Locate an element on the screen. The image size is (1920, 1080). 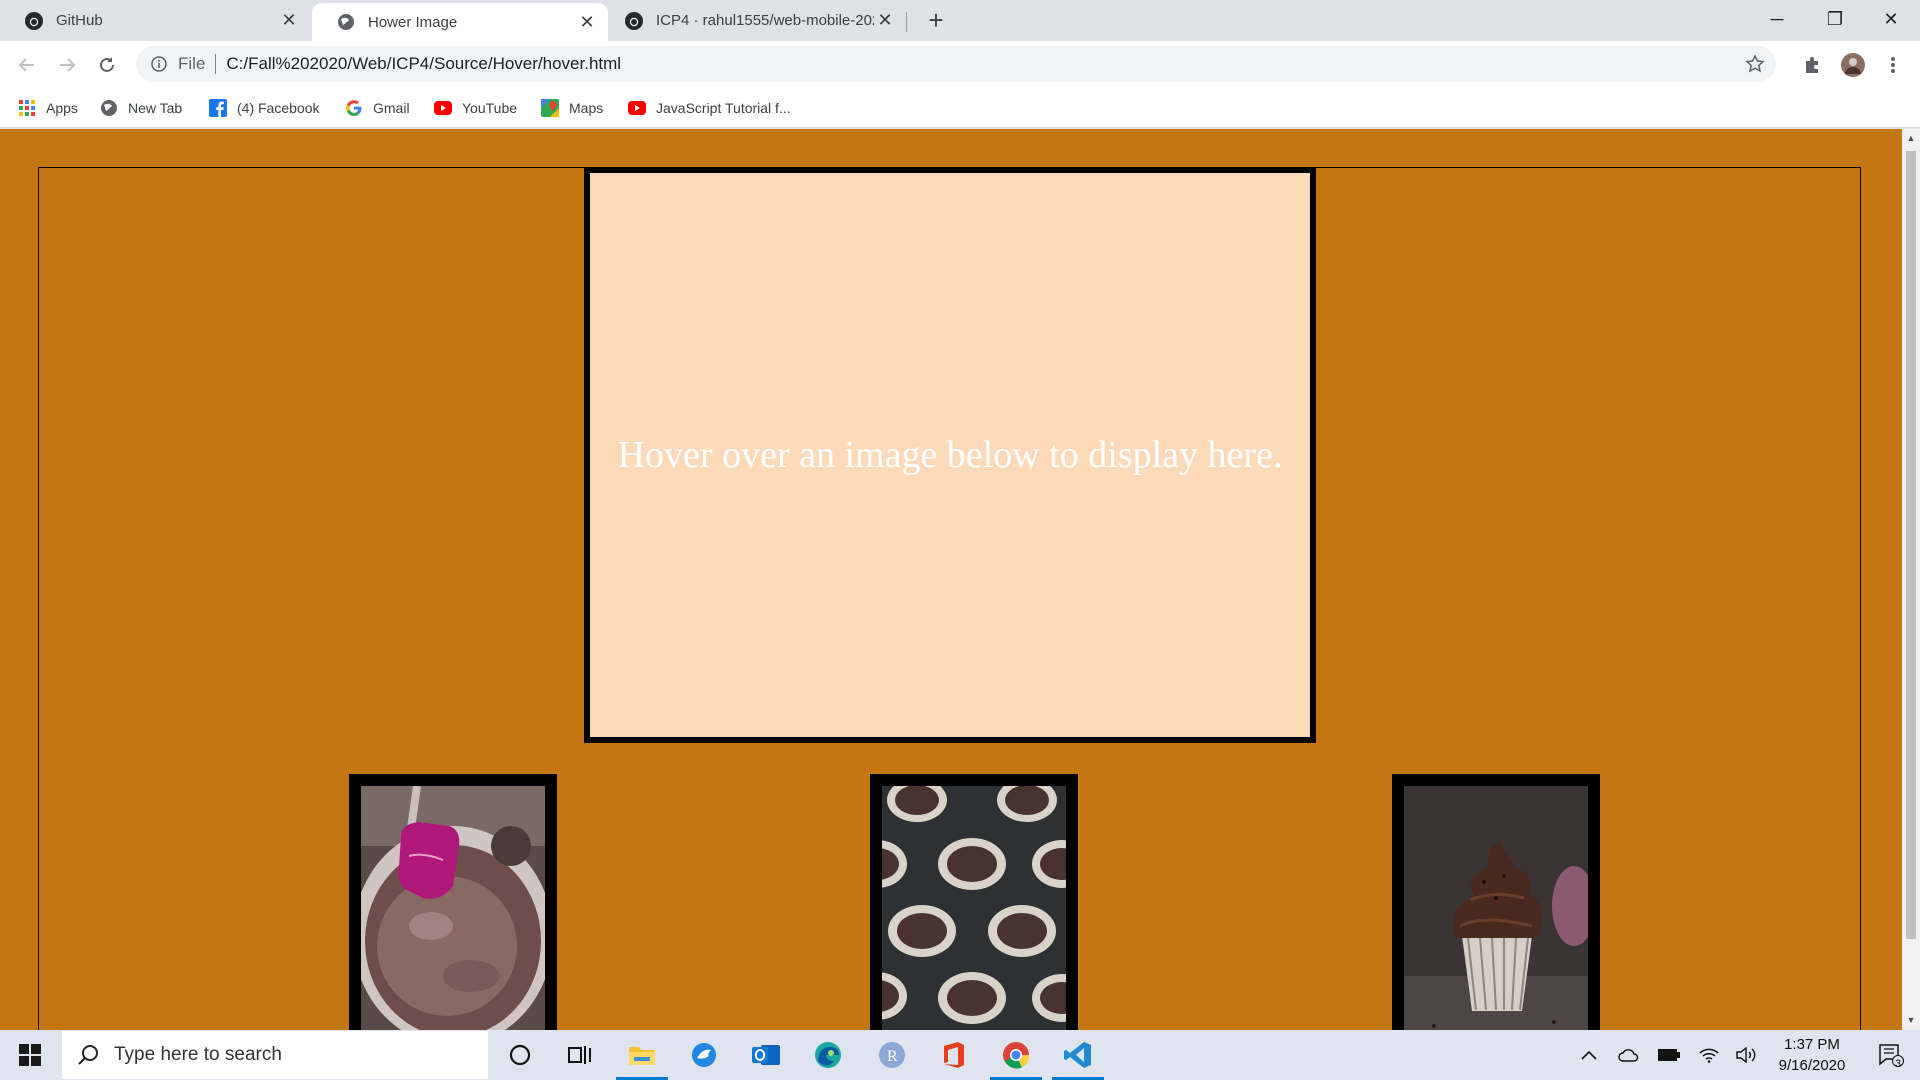
vscode-icon is located at coordinates (1078, 1055).